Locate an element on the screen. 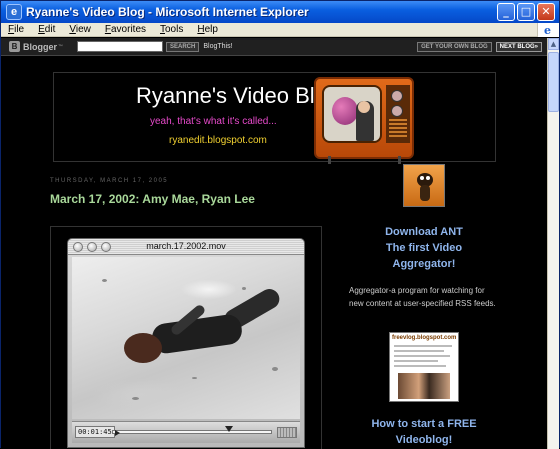  search-button: SEARCH is located at coordinates (183, 46).